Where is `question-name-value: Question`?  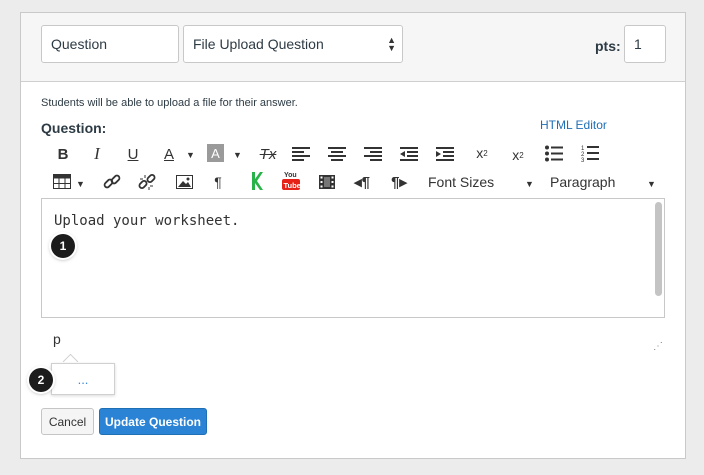 question-name-value: Question is located at coordinates (79, 44).